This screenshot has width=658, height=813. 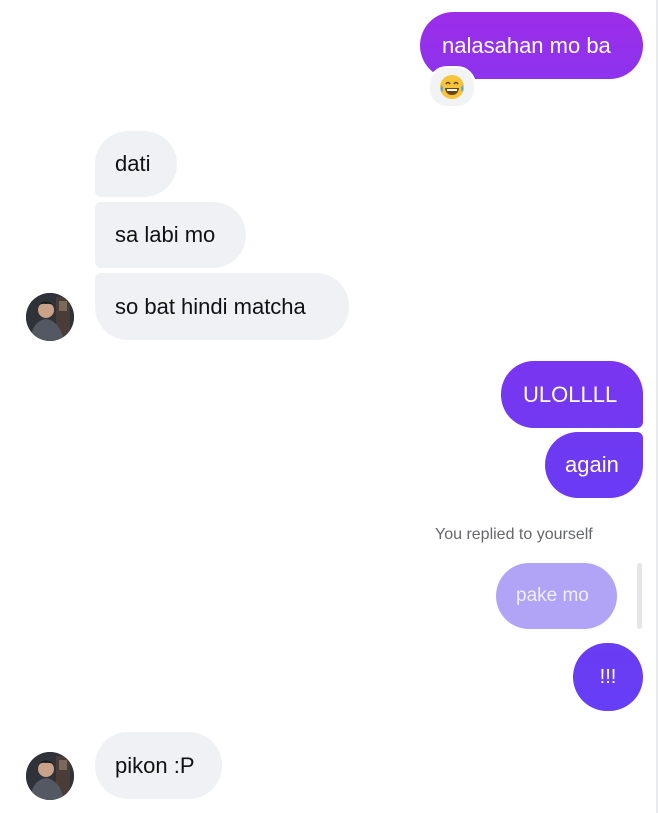 I want to click on message-text: again, so click(x=592, y=464).